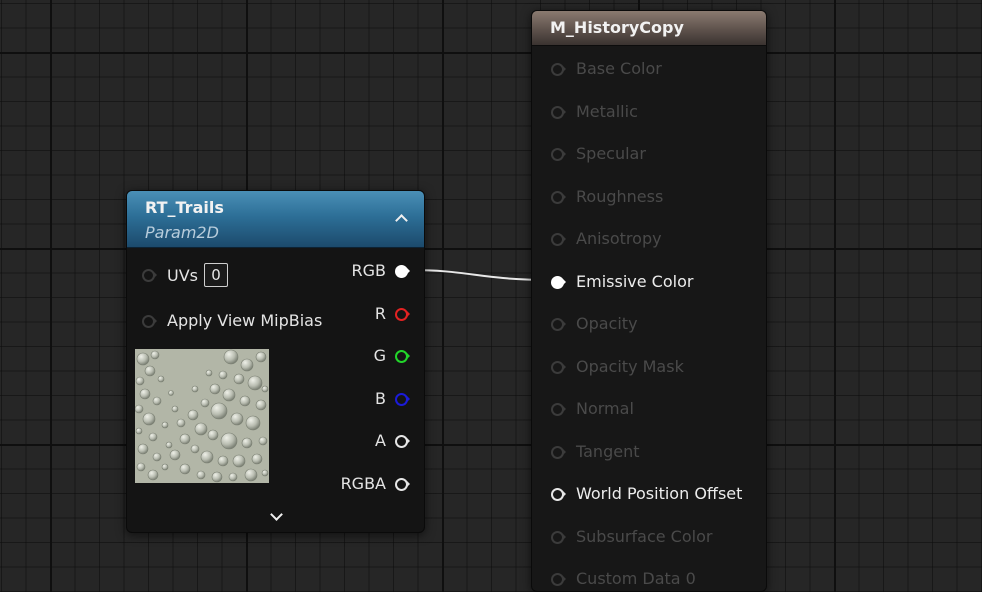  What do you see at coordinates (149, 321) in the screenshot?
I see `apply-view-mipbias-pin` at bounding box center [149, 321].